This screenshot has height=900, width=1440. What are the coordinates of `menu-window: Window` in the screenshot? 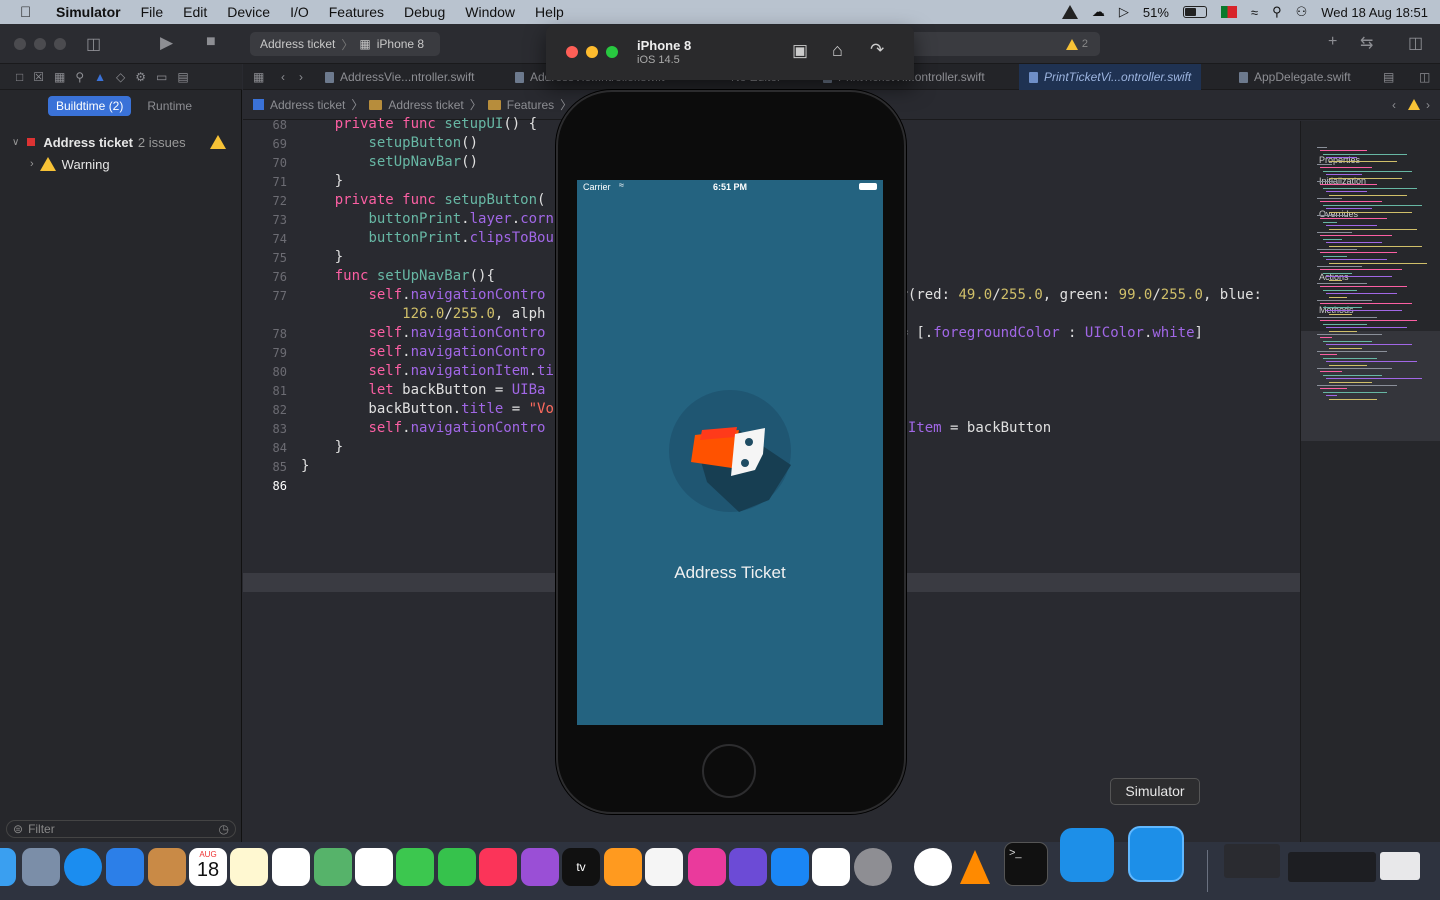 It's located at (490, 12).